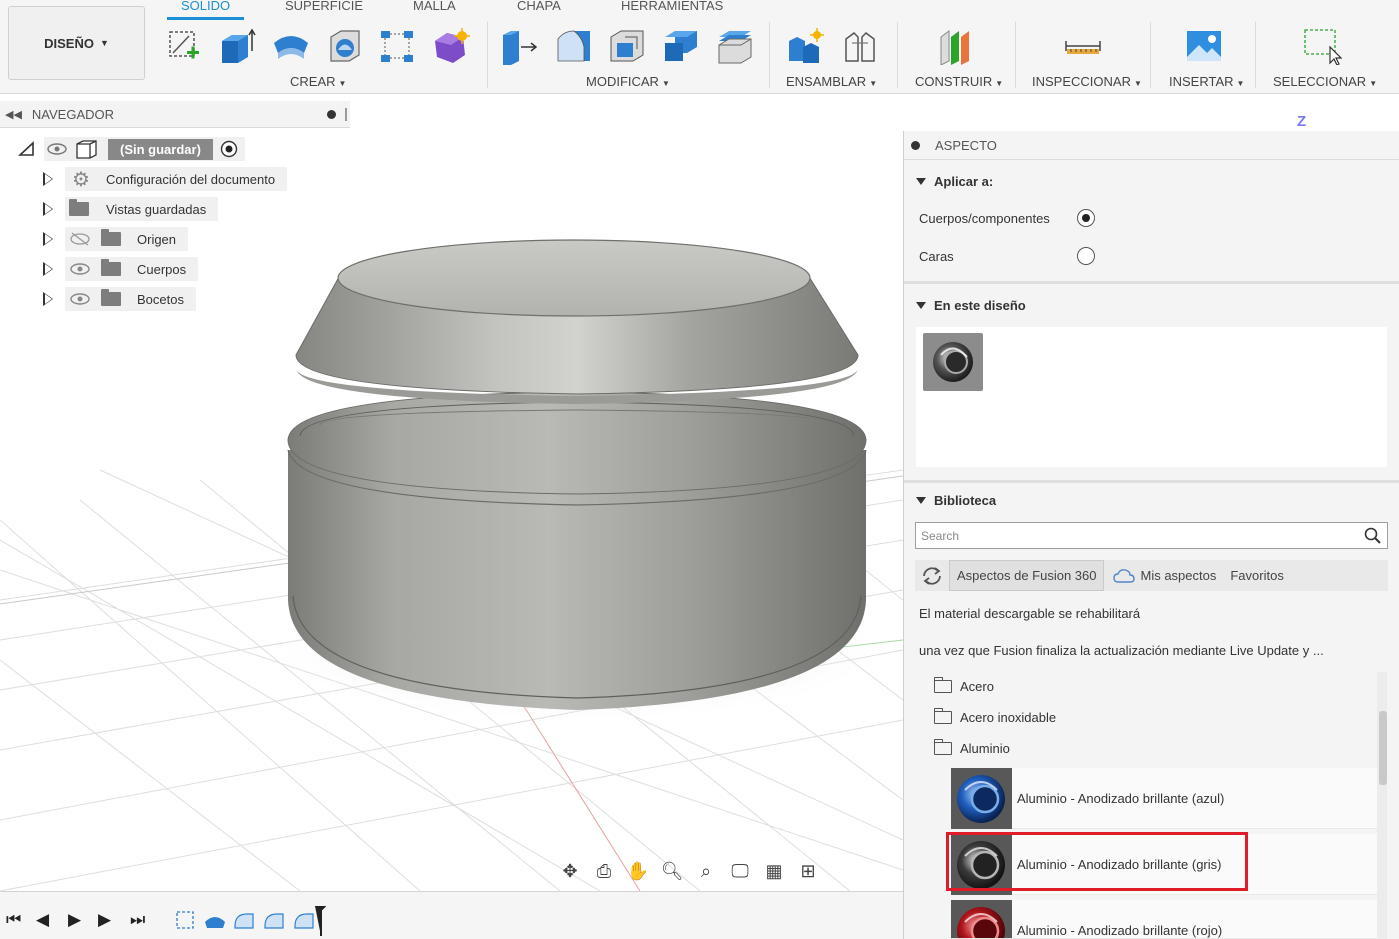 This screenshot has width=1399, height=939. I want to click on extrude-icon, so click(237, 46).